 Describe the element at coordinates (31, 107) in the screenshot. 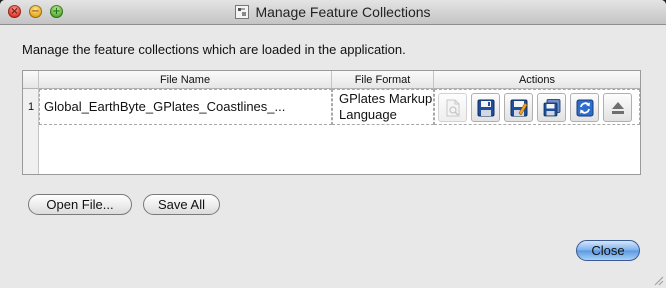

I see `row-number: 1` at that location.